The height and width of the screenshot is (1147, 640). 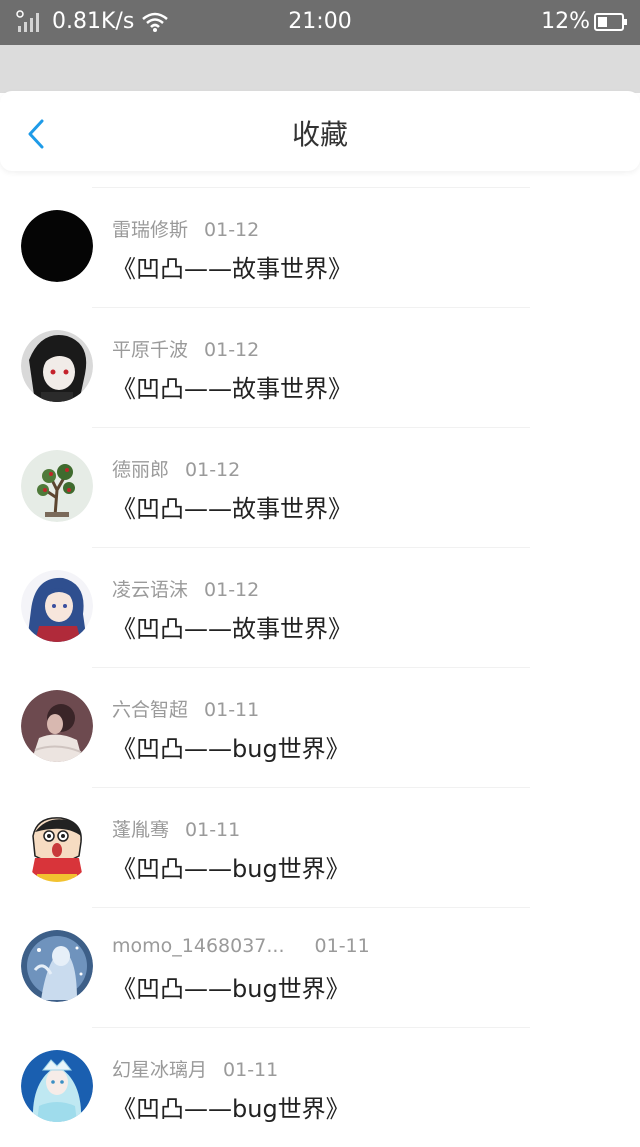 What do you see at coordinates (176, 468) in the screenshot?
I see `item-meta: 德丽郎 01-12` at bounding box center [176, 468].